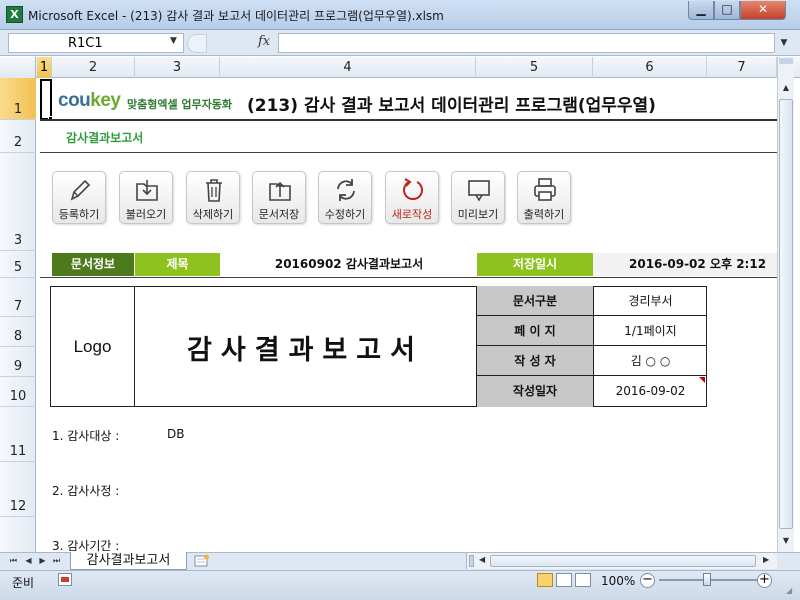  What do you see at coordinates (786, 314) in the screenshot?
I see `vertical-scroll-thumb` at bounding box center [786, 314].